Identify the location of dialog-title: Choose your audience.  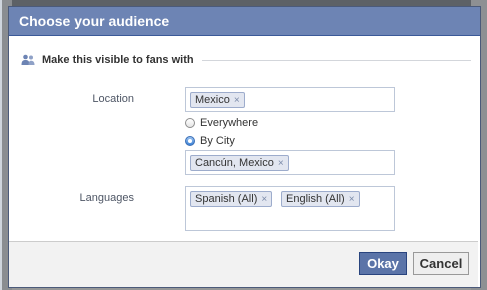
(244, 21).